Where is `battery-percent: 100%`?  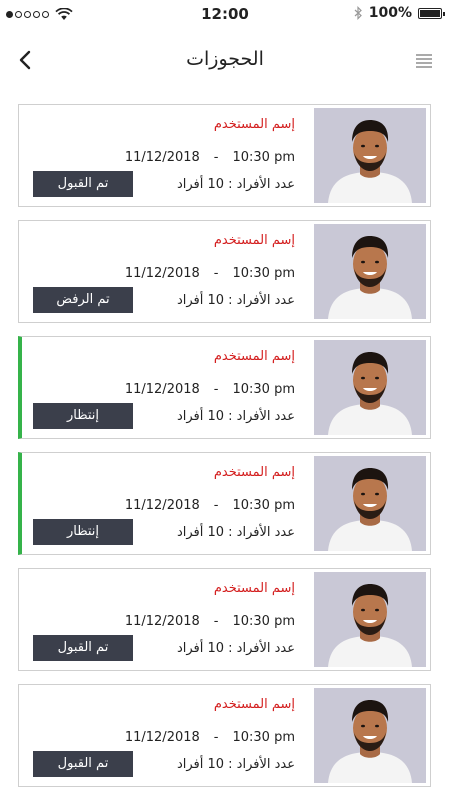
battery-percent: 100% is located at coordinates (390, 13).